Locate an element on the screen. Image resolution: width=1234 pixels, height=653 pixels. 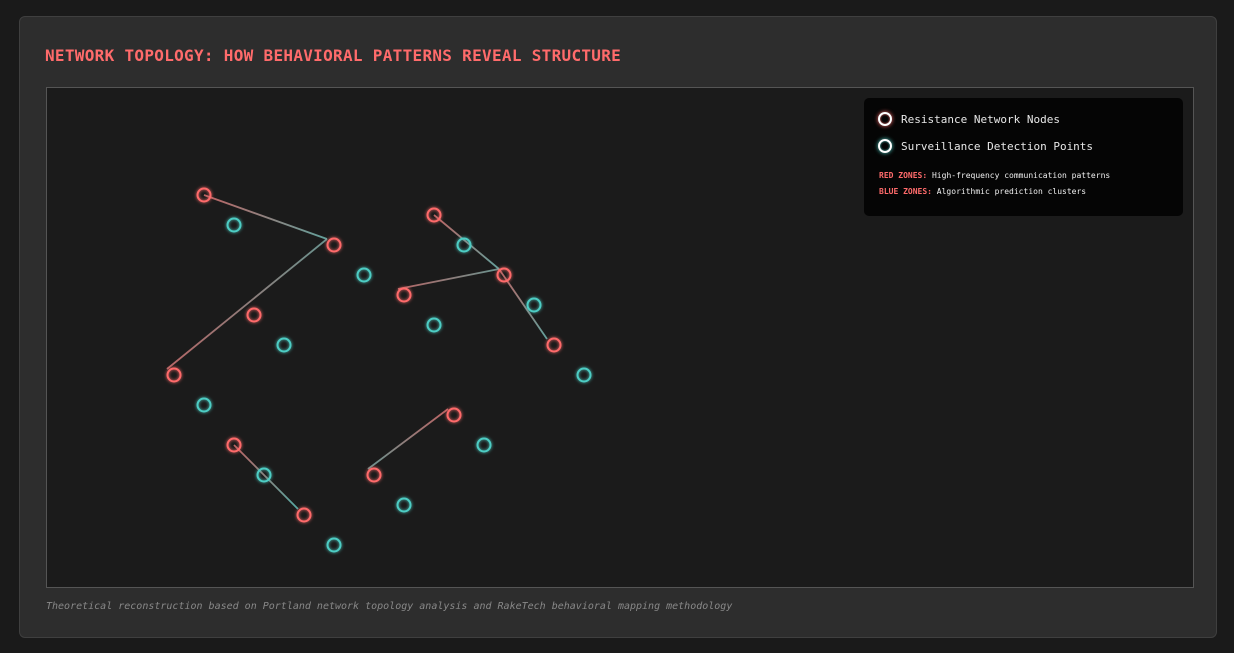
legend-label: Surveillance Detection Points is located at coordinates (997, 146).